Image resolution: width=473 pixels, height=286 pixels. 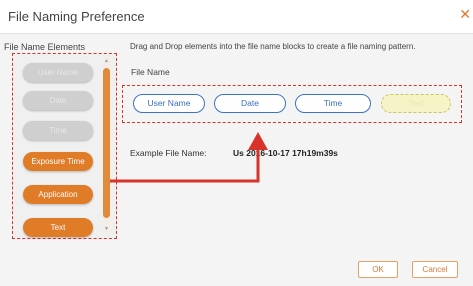 I want to click on title-bar: File Naming Preference ✕, so click(x=236, y=17).